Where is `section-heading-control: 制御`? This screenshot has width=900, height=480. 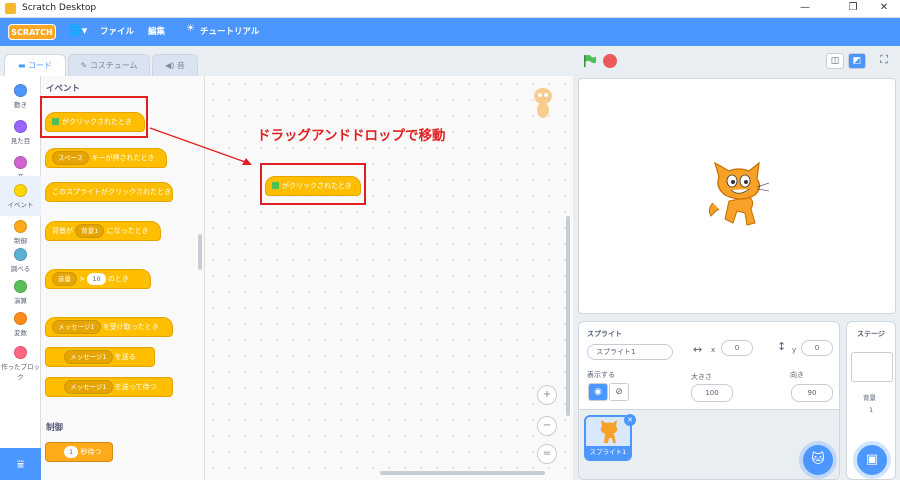
section-heading-control: 制御 is located at coordinates (55, 428).